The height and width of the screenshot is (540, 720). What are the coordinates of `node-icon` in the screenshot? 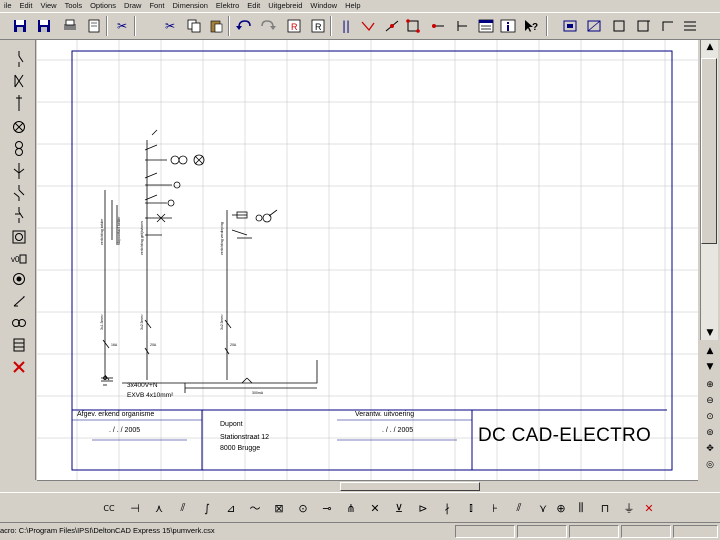 It's located at (414, 26).